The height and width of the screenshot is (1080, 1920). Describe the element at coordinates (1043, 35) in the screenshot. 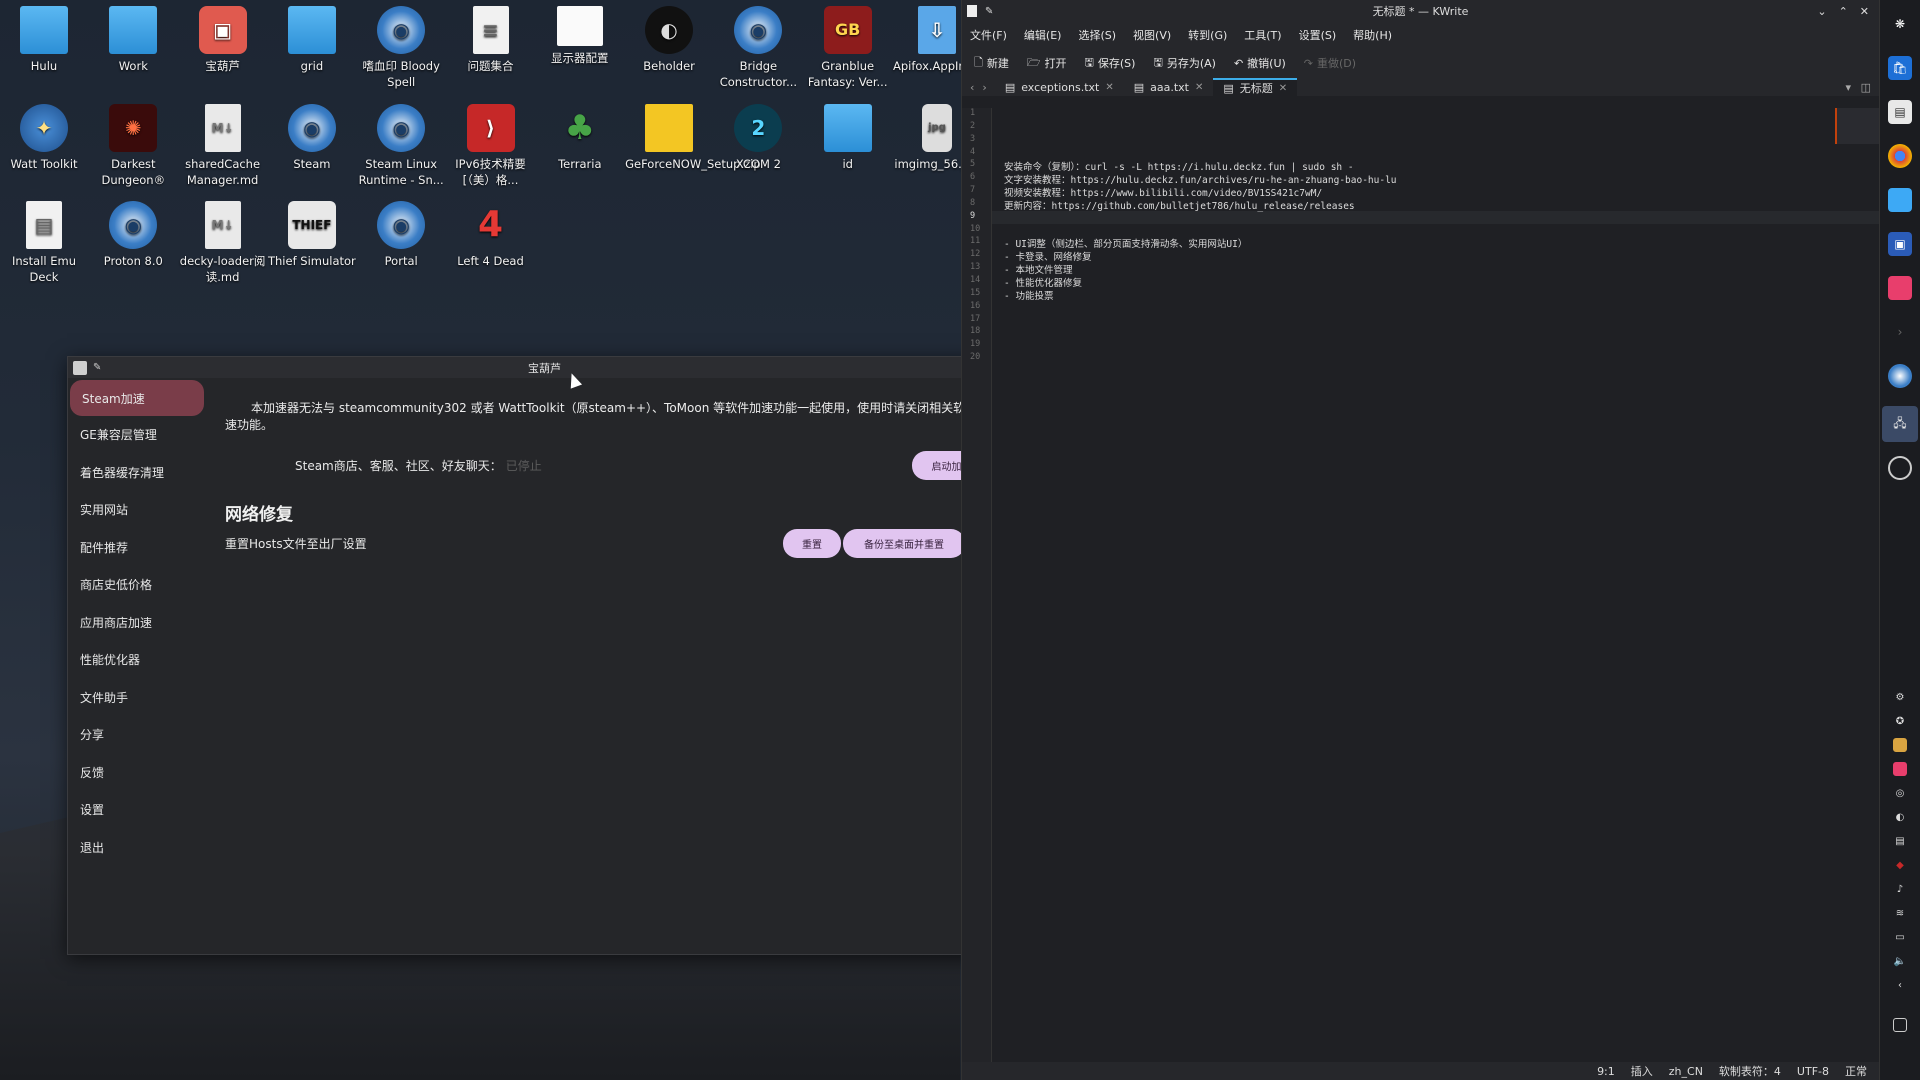

I see `menu-item: 编辑(E)` at that location.